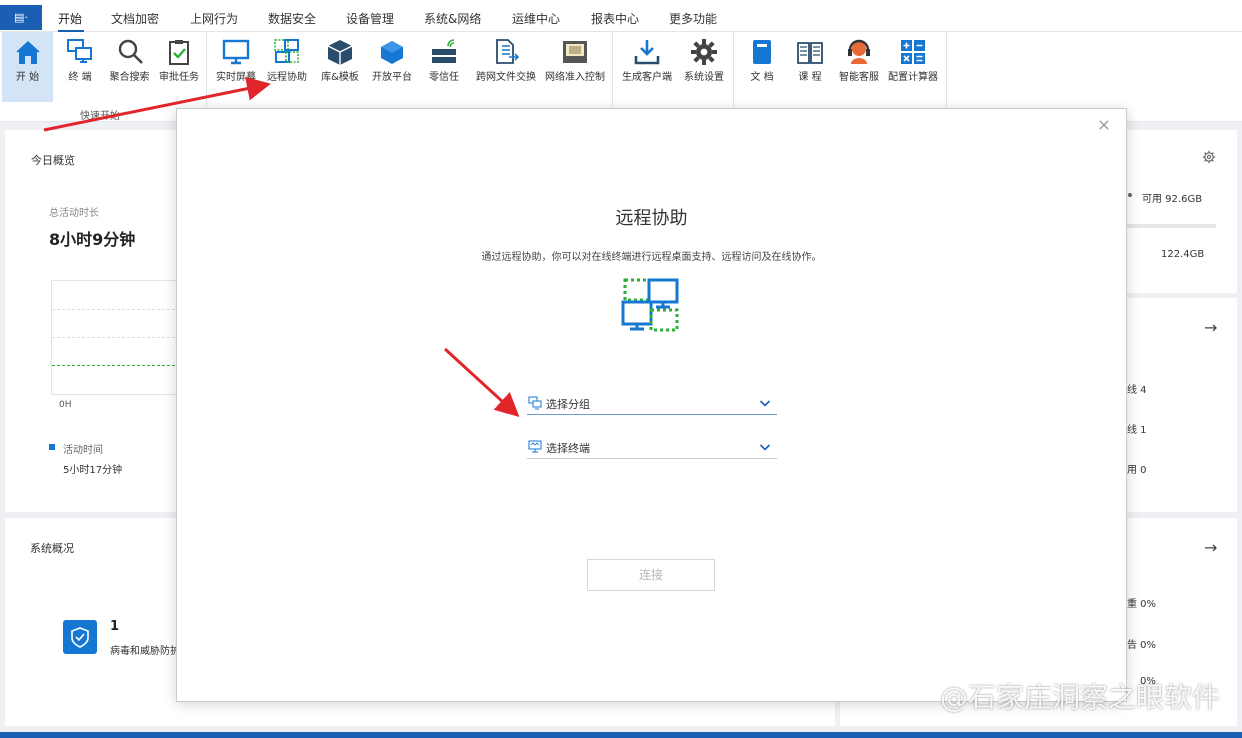  I want to click on annotation-arrow-select, so click(481, 382).